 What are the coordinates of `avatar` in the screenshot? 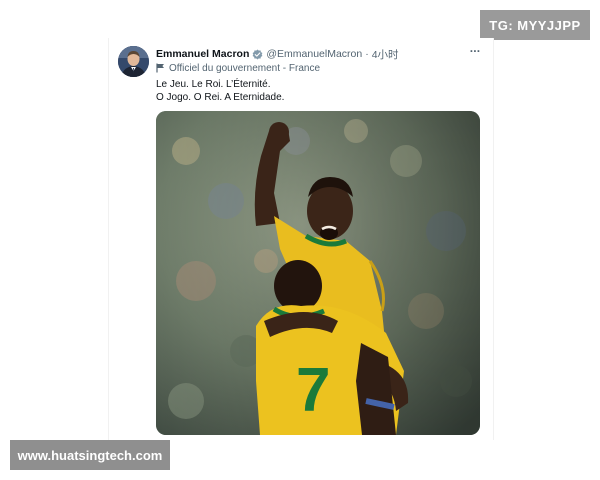 It's located at (133, 61).